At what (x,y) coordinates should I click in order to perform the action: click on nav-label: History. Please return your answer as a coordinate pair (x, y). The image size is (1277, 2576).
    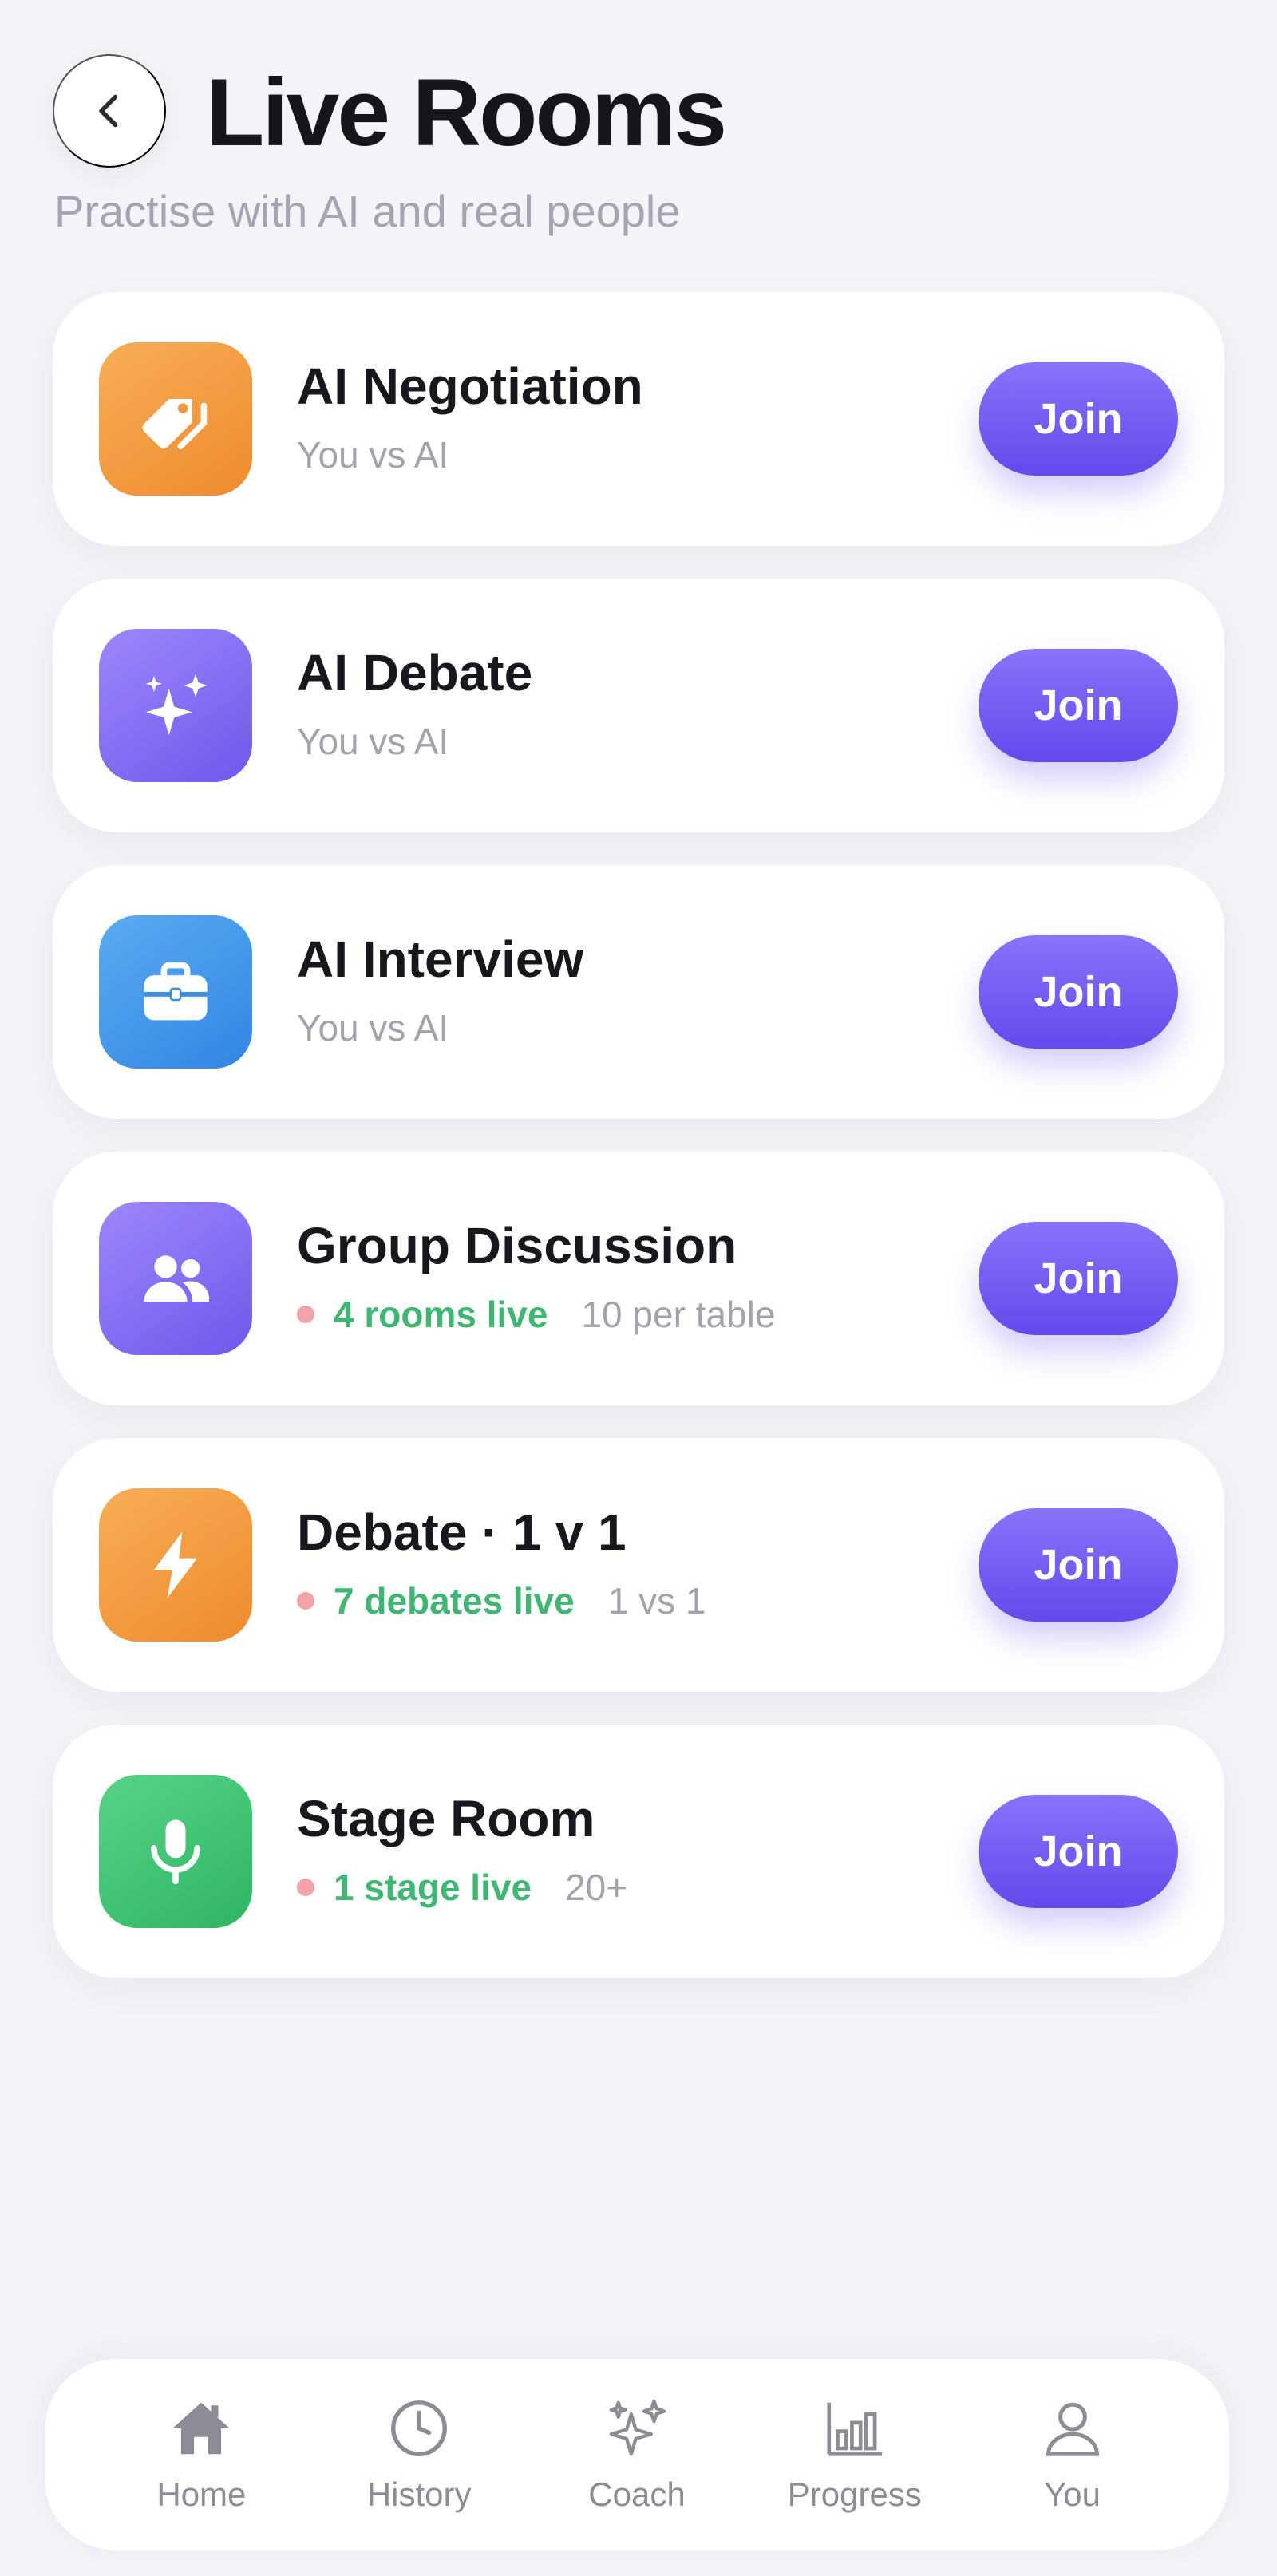
    Looking at the image, I should click on (419, 2494).